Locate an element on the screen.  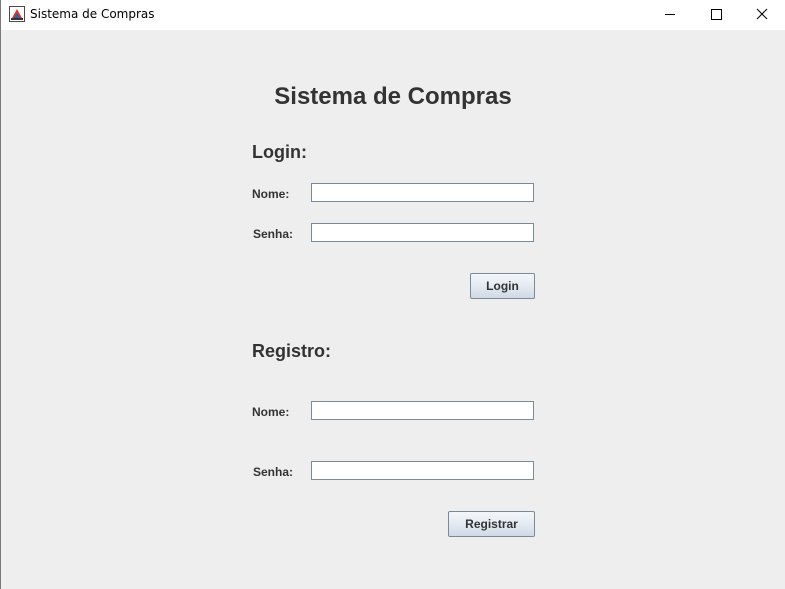
login-password-field is located at coordinates (422, 232).